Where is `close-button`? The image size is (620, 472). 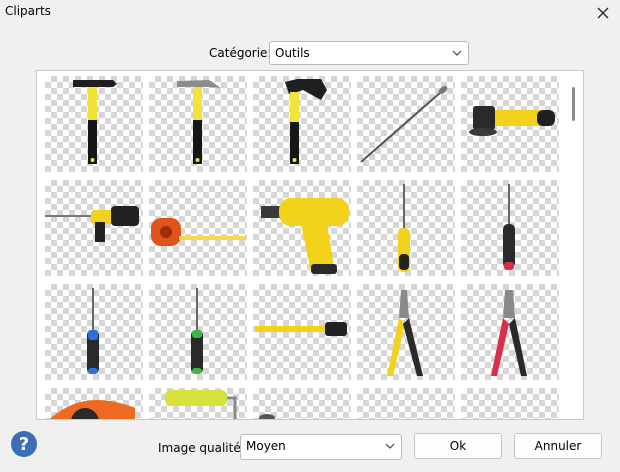
close-button is located at coordinates (603, 13).